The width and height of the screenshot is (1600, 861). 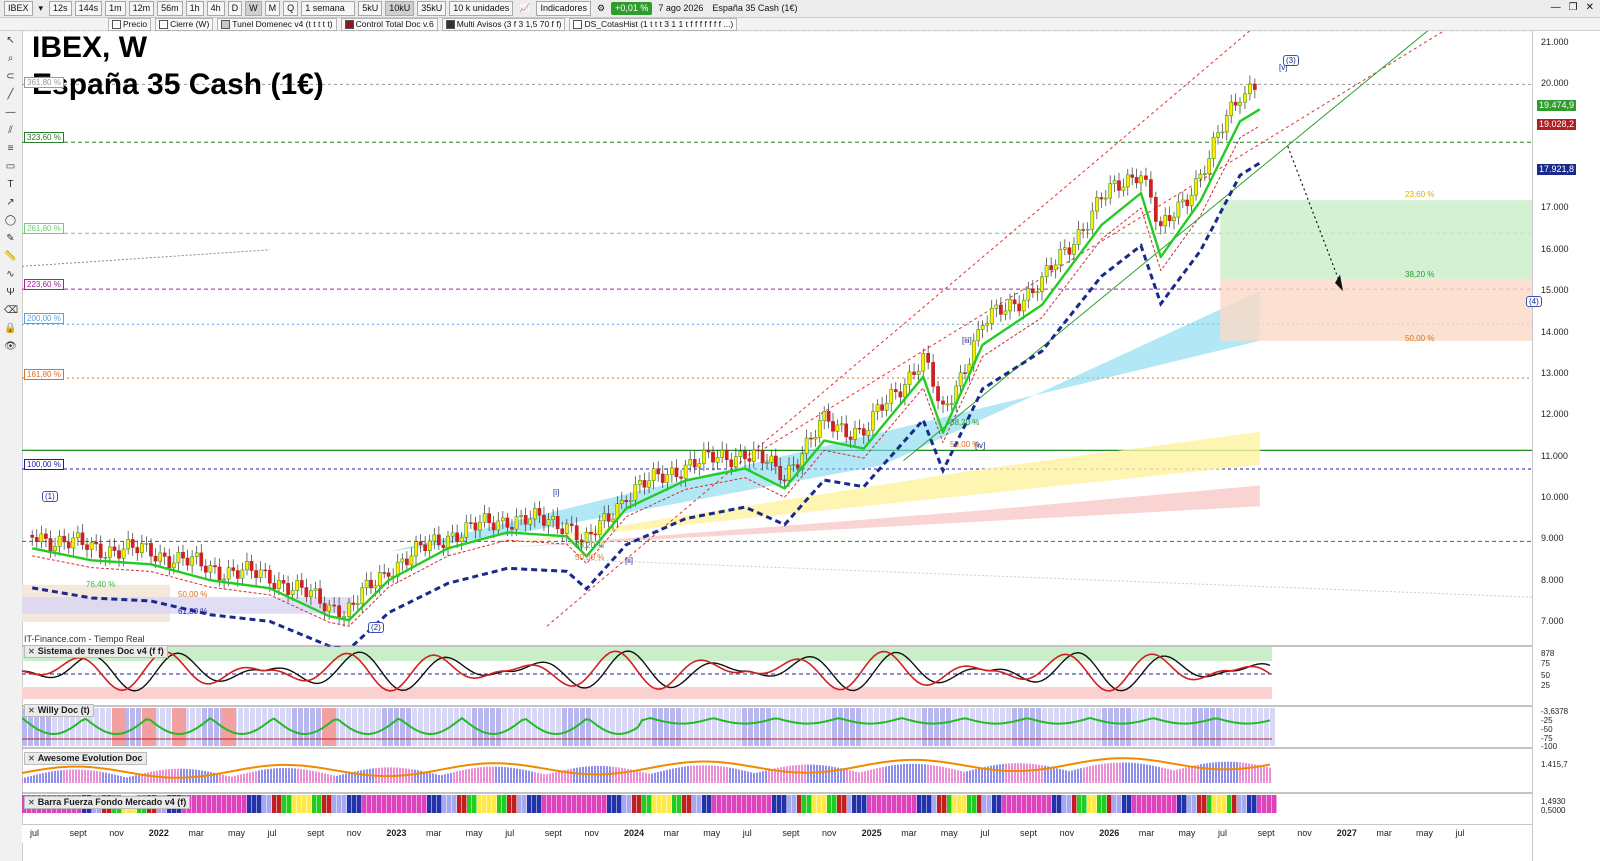 I want to click on fib-tag-261: 261,80 %, so click(x=44, y=228).